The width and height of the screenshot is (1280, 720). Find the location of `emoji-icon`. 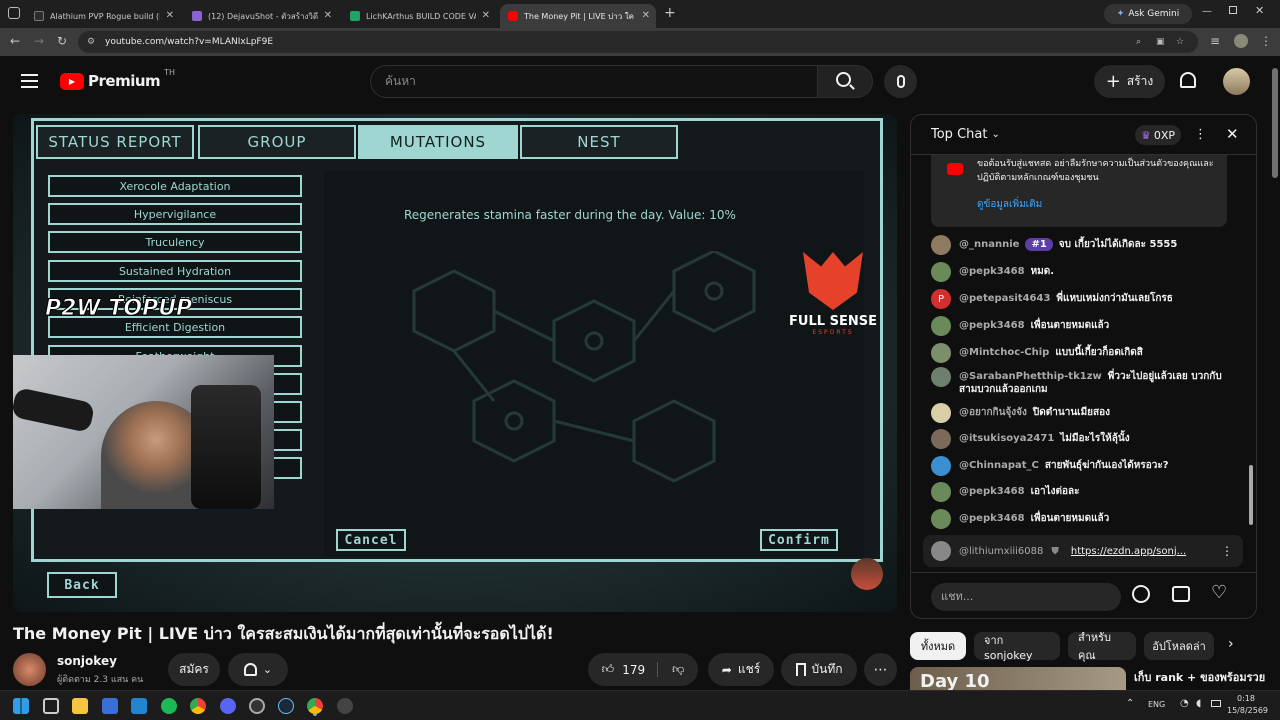

emoji-icon is located at coordinates (1141, 594).